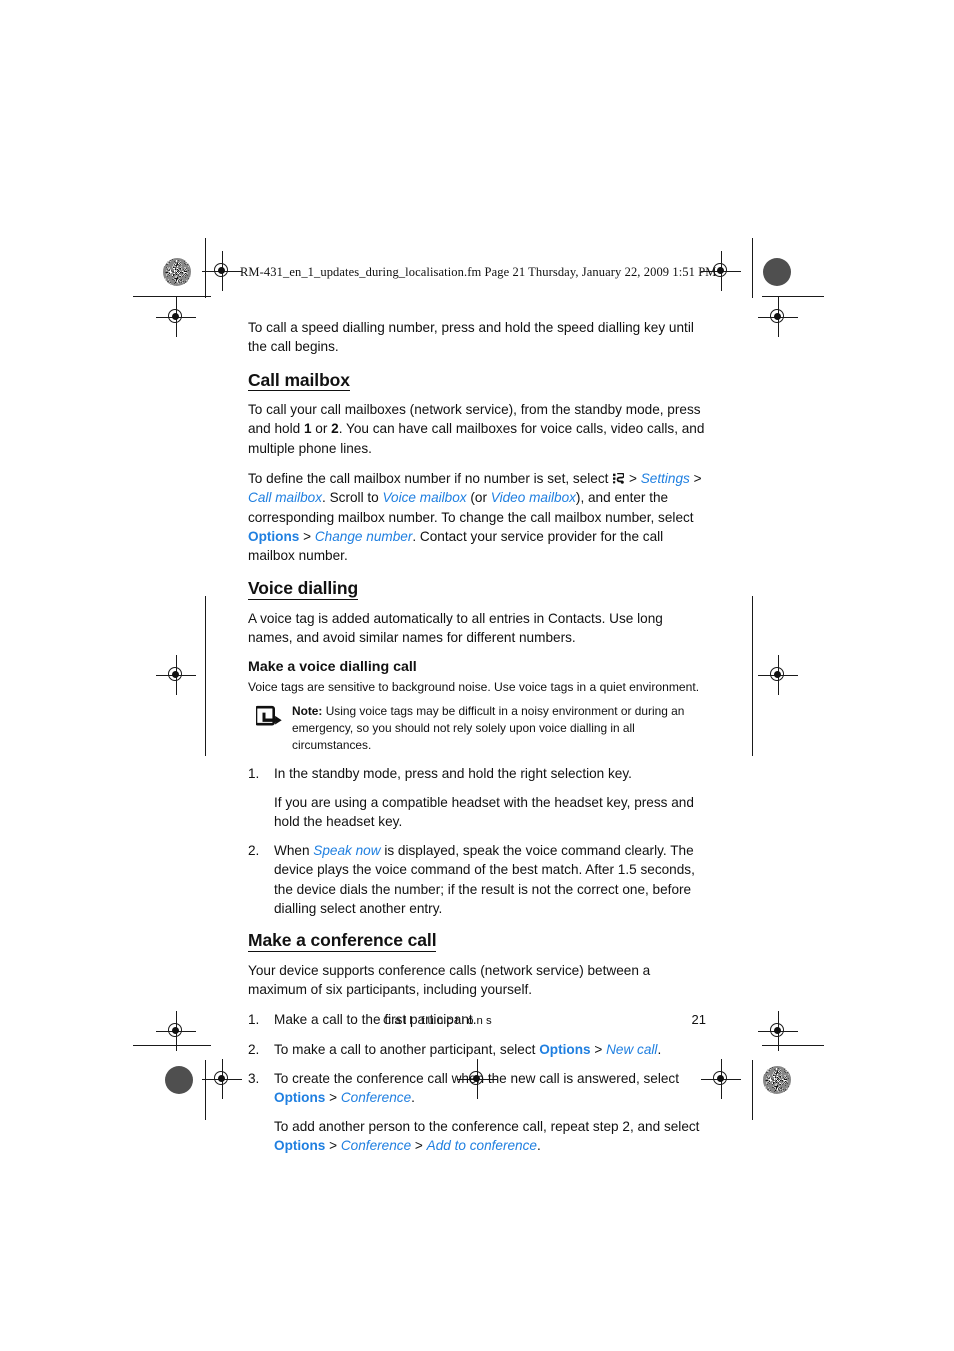  What do you see at coordinates (172, 296) in the screenshot?
I see `trim-rule-top-left-horizontal` at bounding box center [172, 296].